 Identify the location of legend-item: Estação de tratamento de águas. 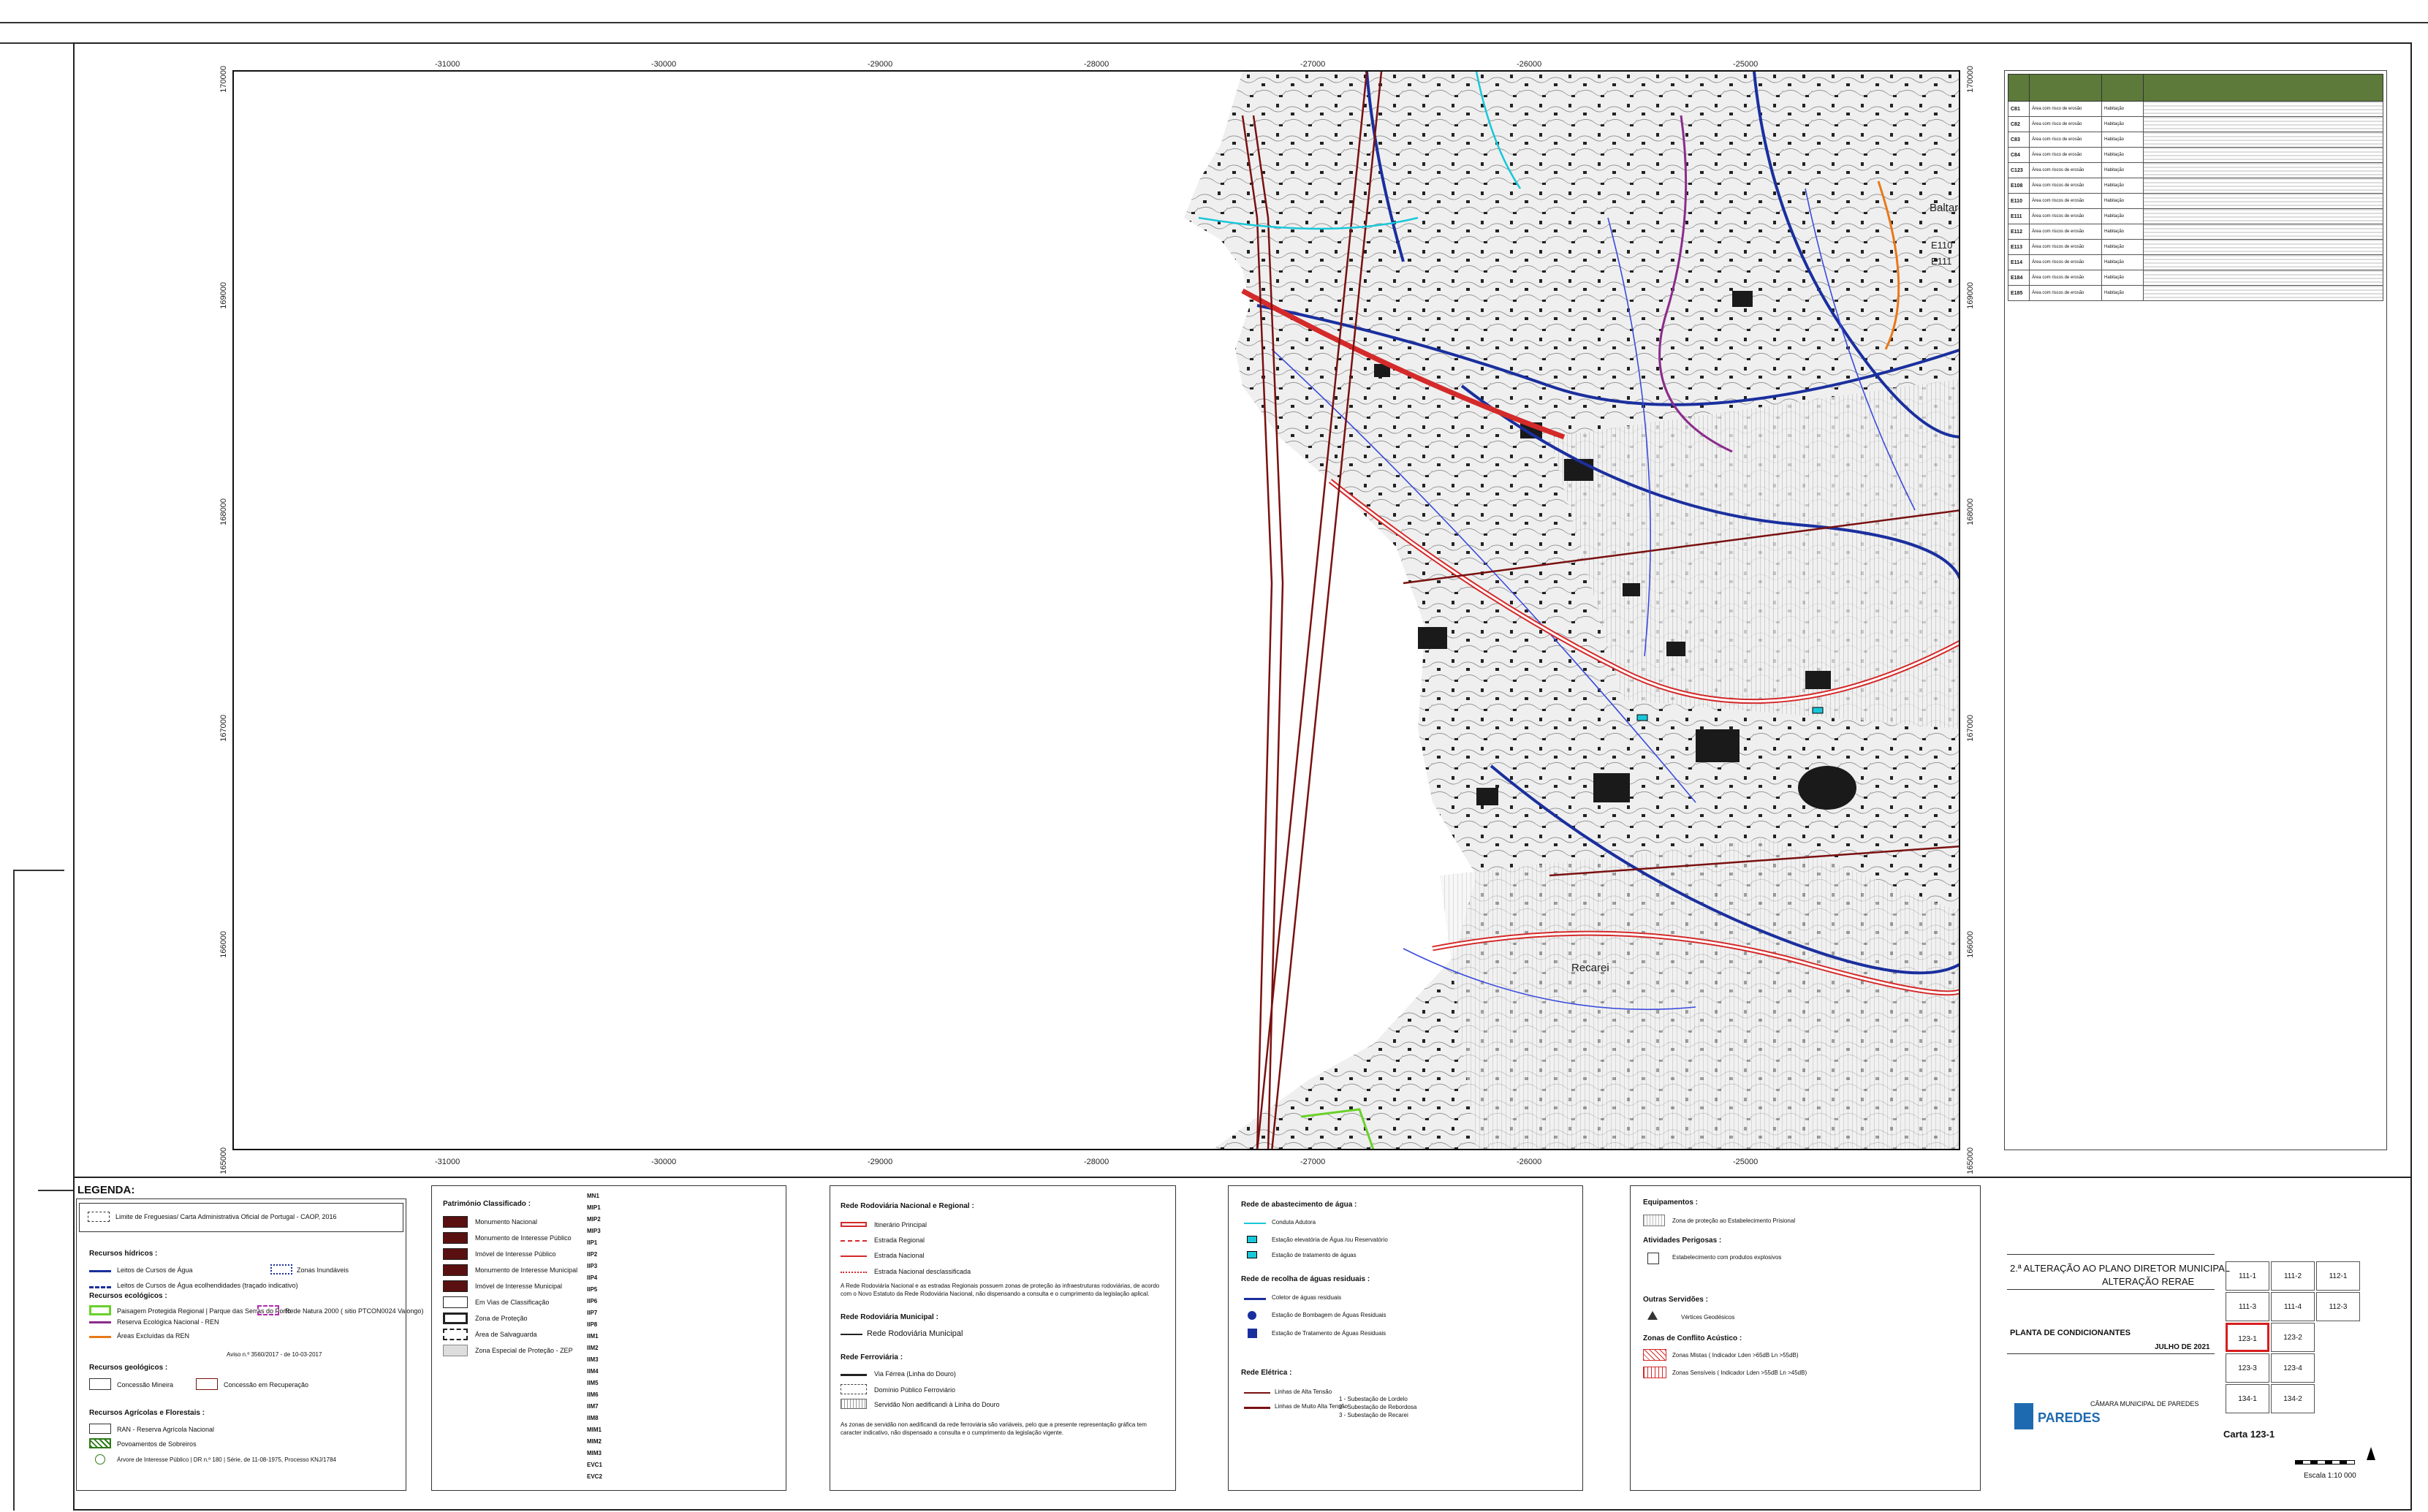
(1314, 1255).